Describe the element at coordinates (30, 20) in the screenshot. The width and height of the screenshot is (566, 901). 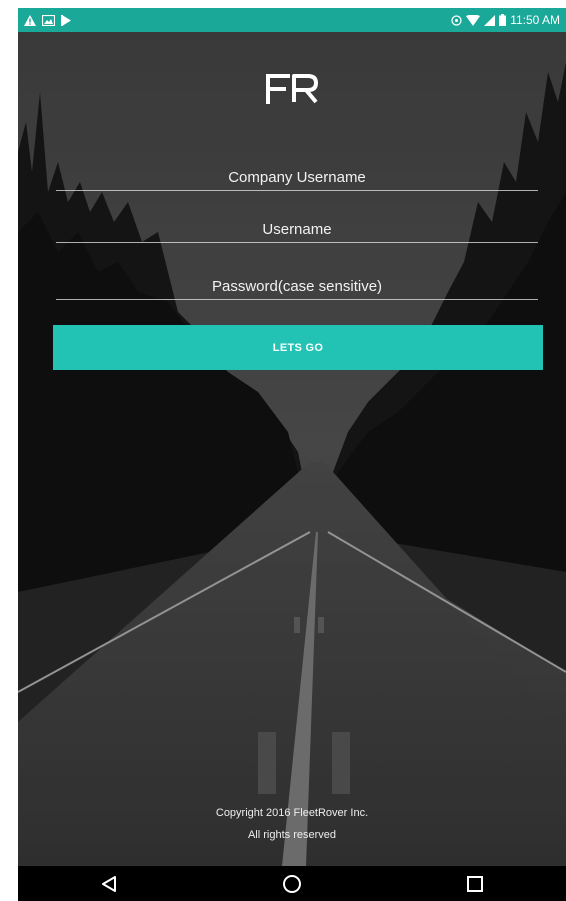
I see `warning-icon` at that location.